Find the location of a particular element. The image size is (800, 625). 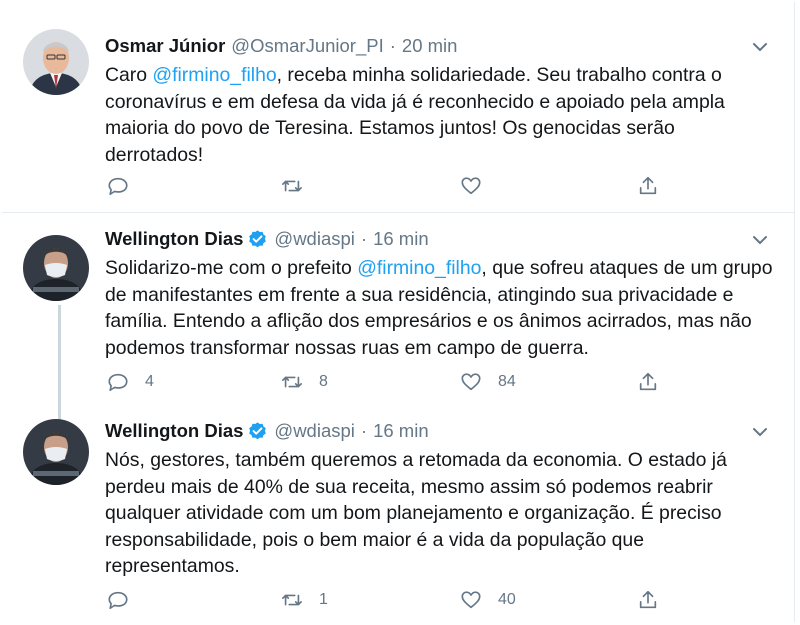

like-button: 84 is located at coordinates (488, 382).